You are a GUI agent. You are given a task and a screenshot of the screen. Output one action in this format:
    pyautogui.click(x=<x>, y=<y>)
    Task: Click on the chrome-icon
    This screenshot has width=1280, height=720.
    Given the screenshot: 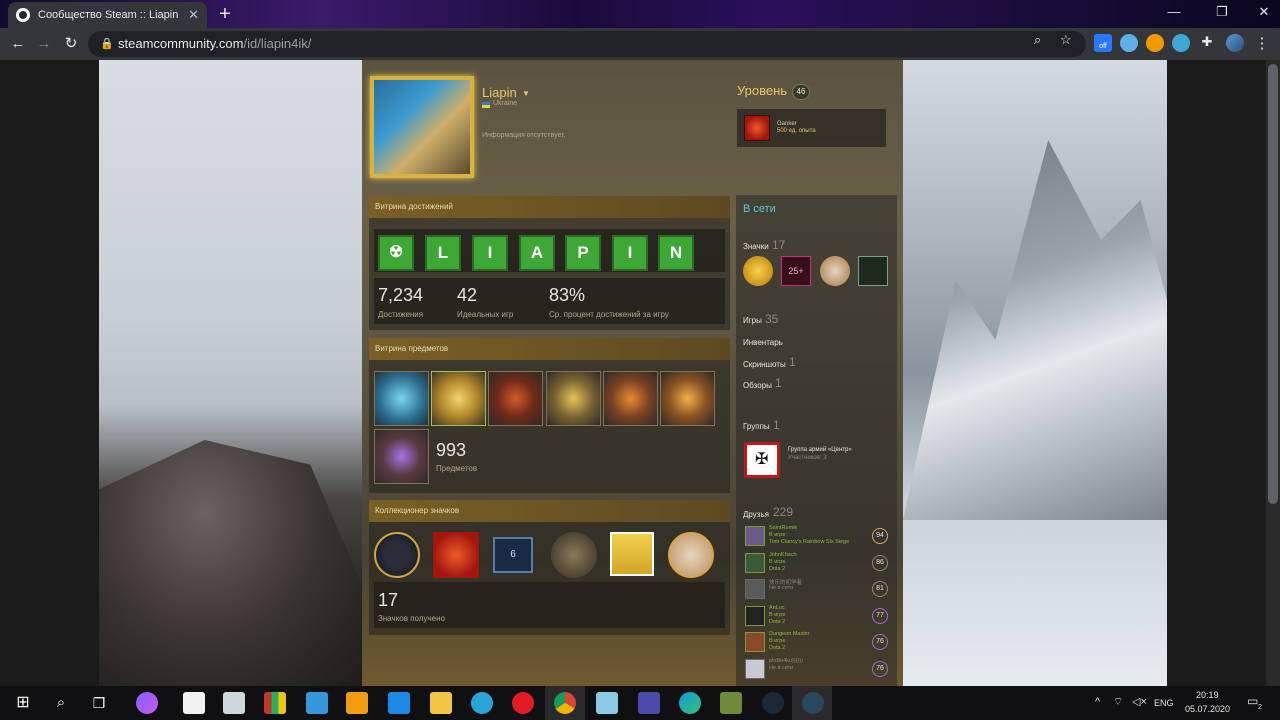 What is the action you would take?
    pyautogui.click(x=565, y=703)
    